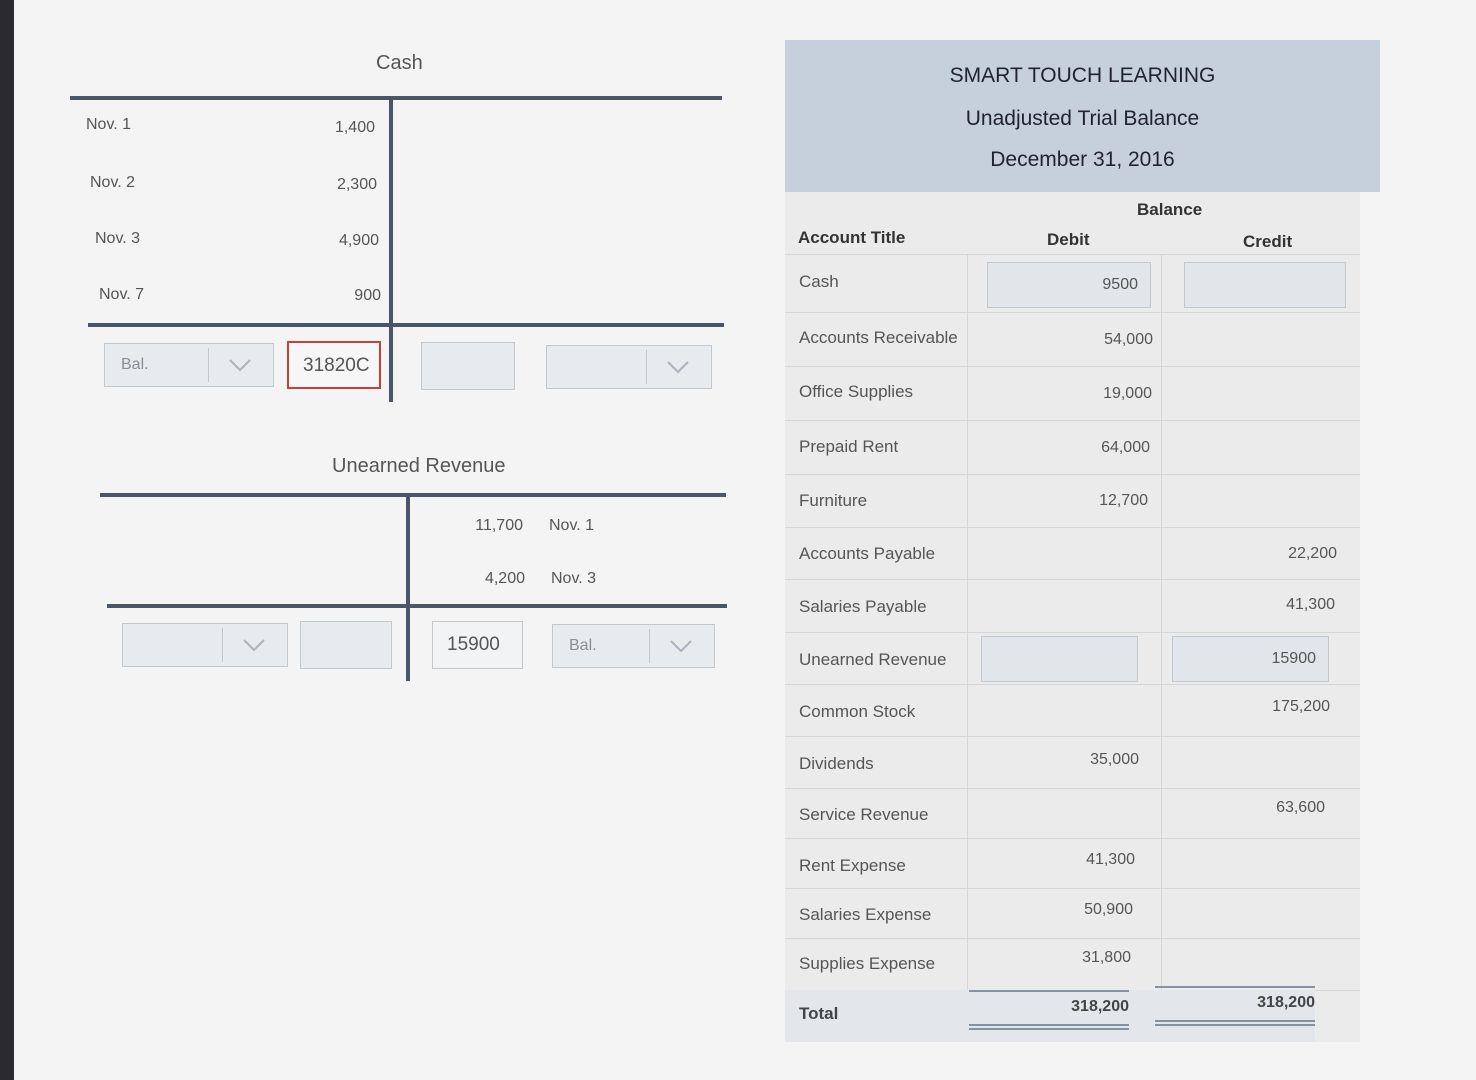 This screenshot has width=1476, height=1080. Describe the element at coordinates (852, 865) in the screenshot. I see `account-title-cell: Rent Expense` at that location.